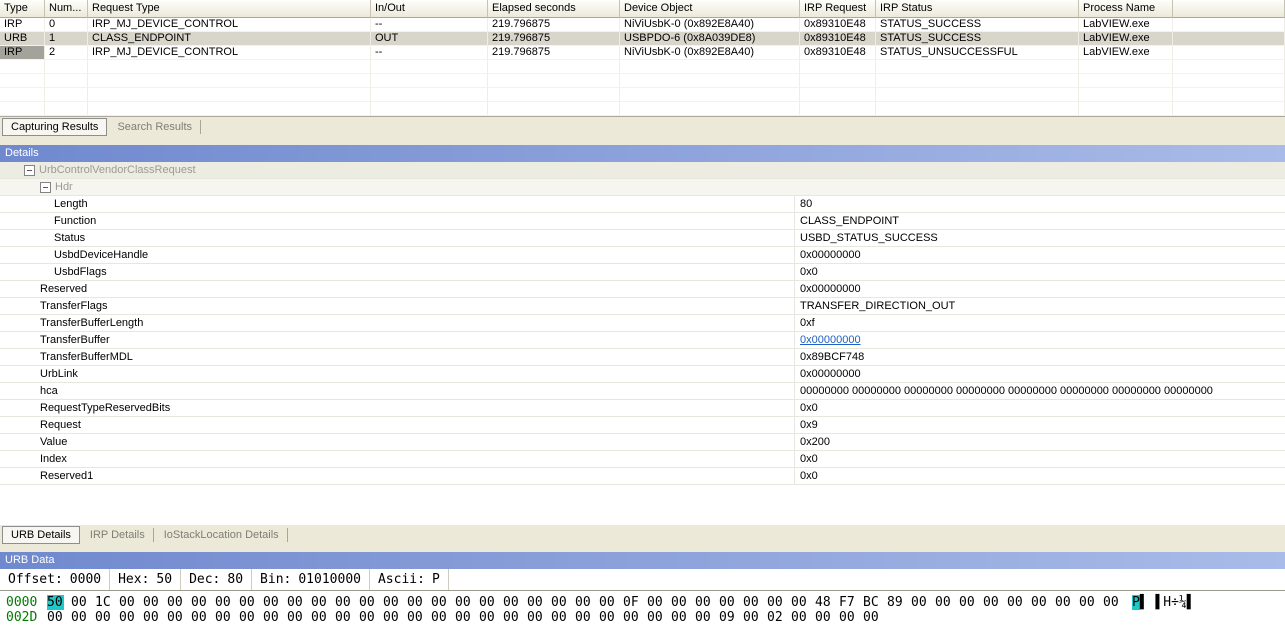  I want to click on prop-row: UsbdDeviceHandle 0x00000000, so click(642, 255).